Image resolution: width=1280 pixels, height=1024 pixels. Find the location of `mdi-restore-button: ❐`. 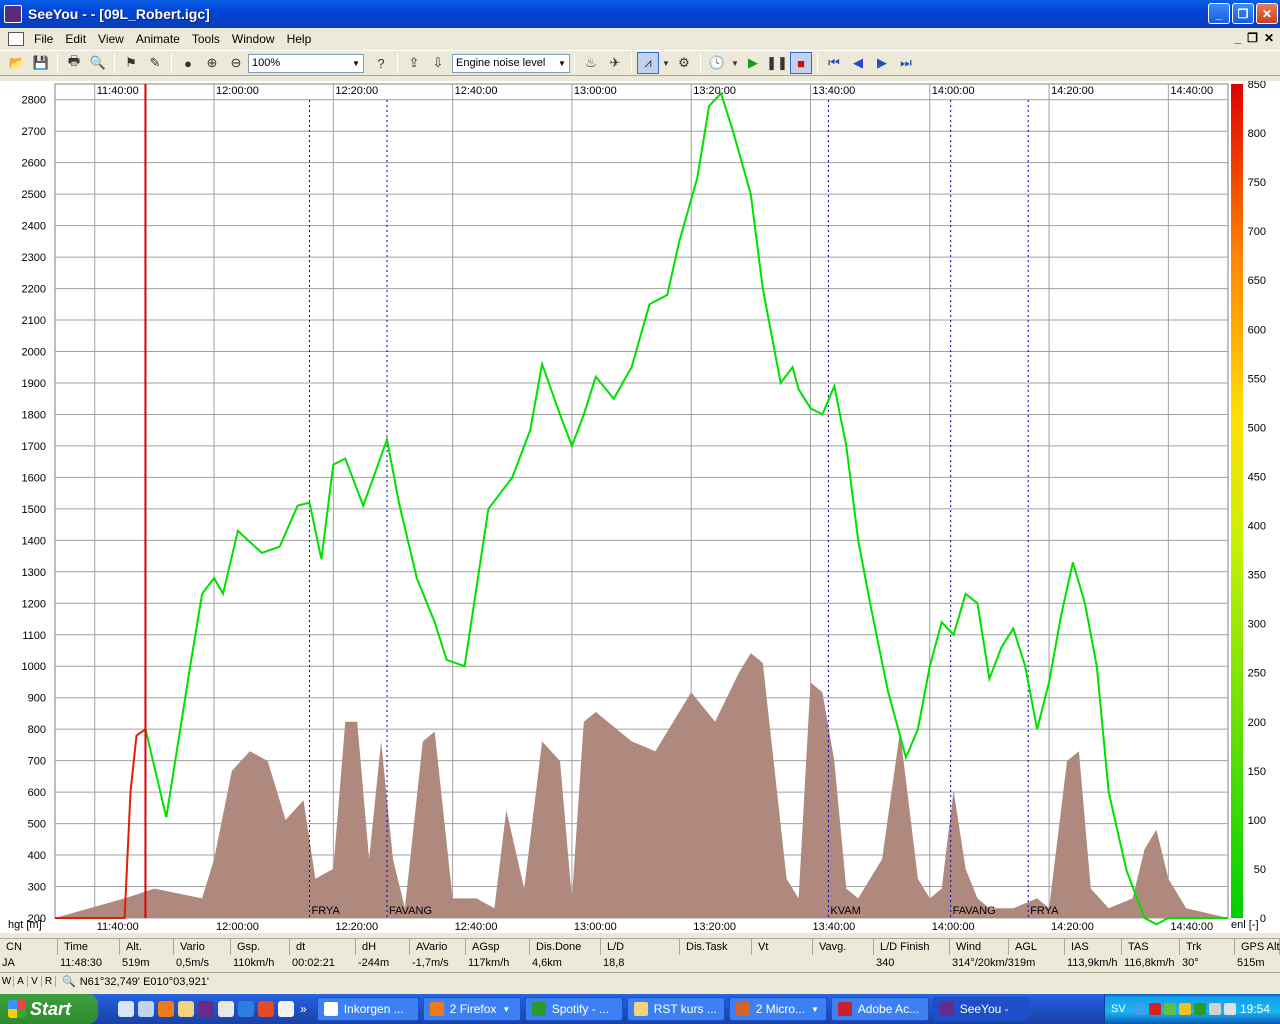

mdi-restore-button: ❐ is located at coordinates (1252, 38).